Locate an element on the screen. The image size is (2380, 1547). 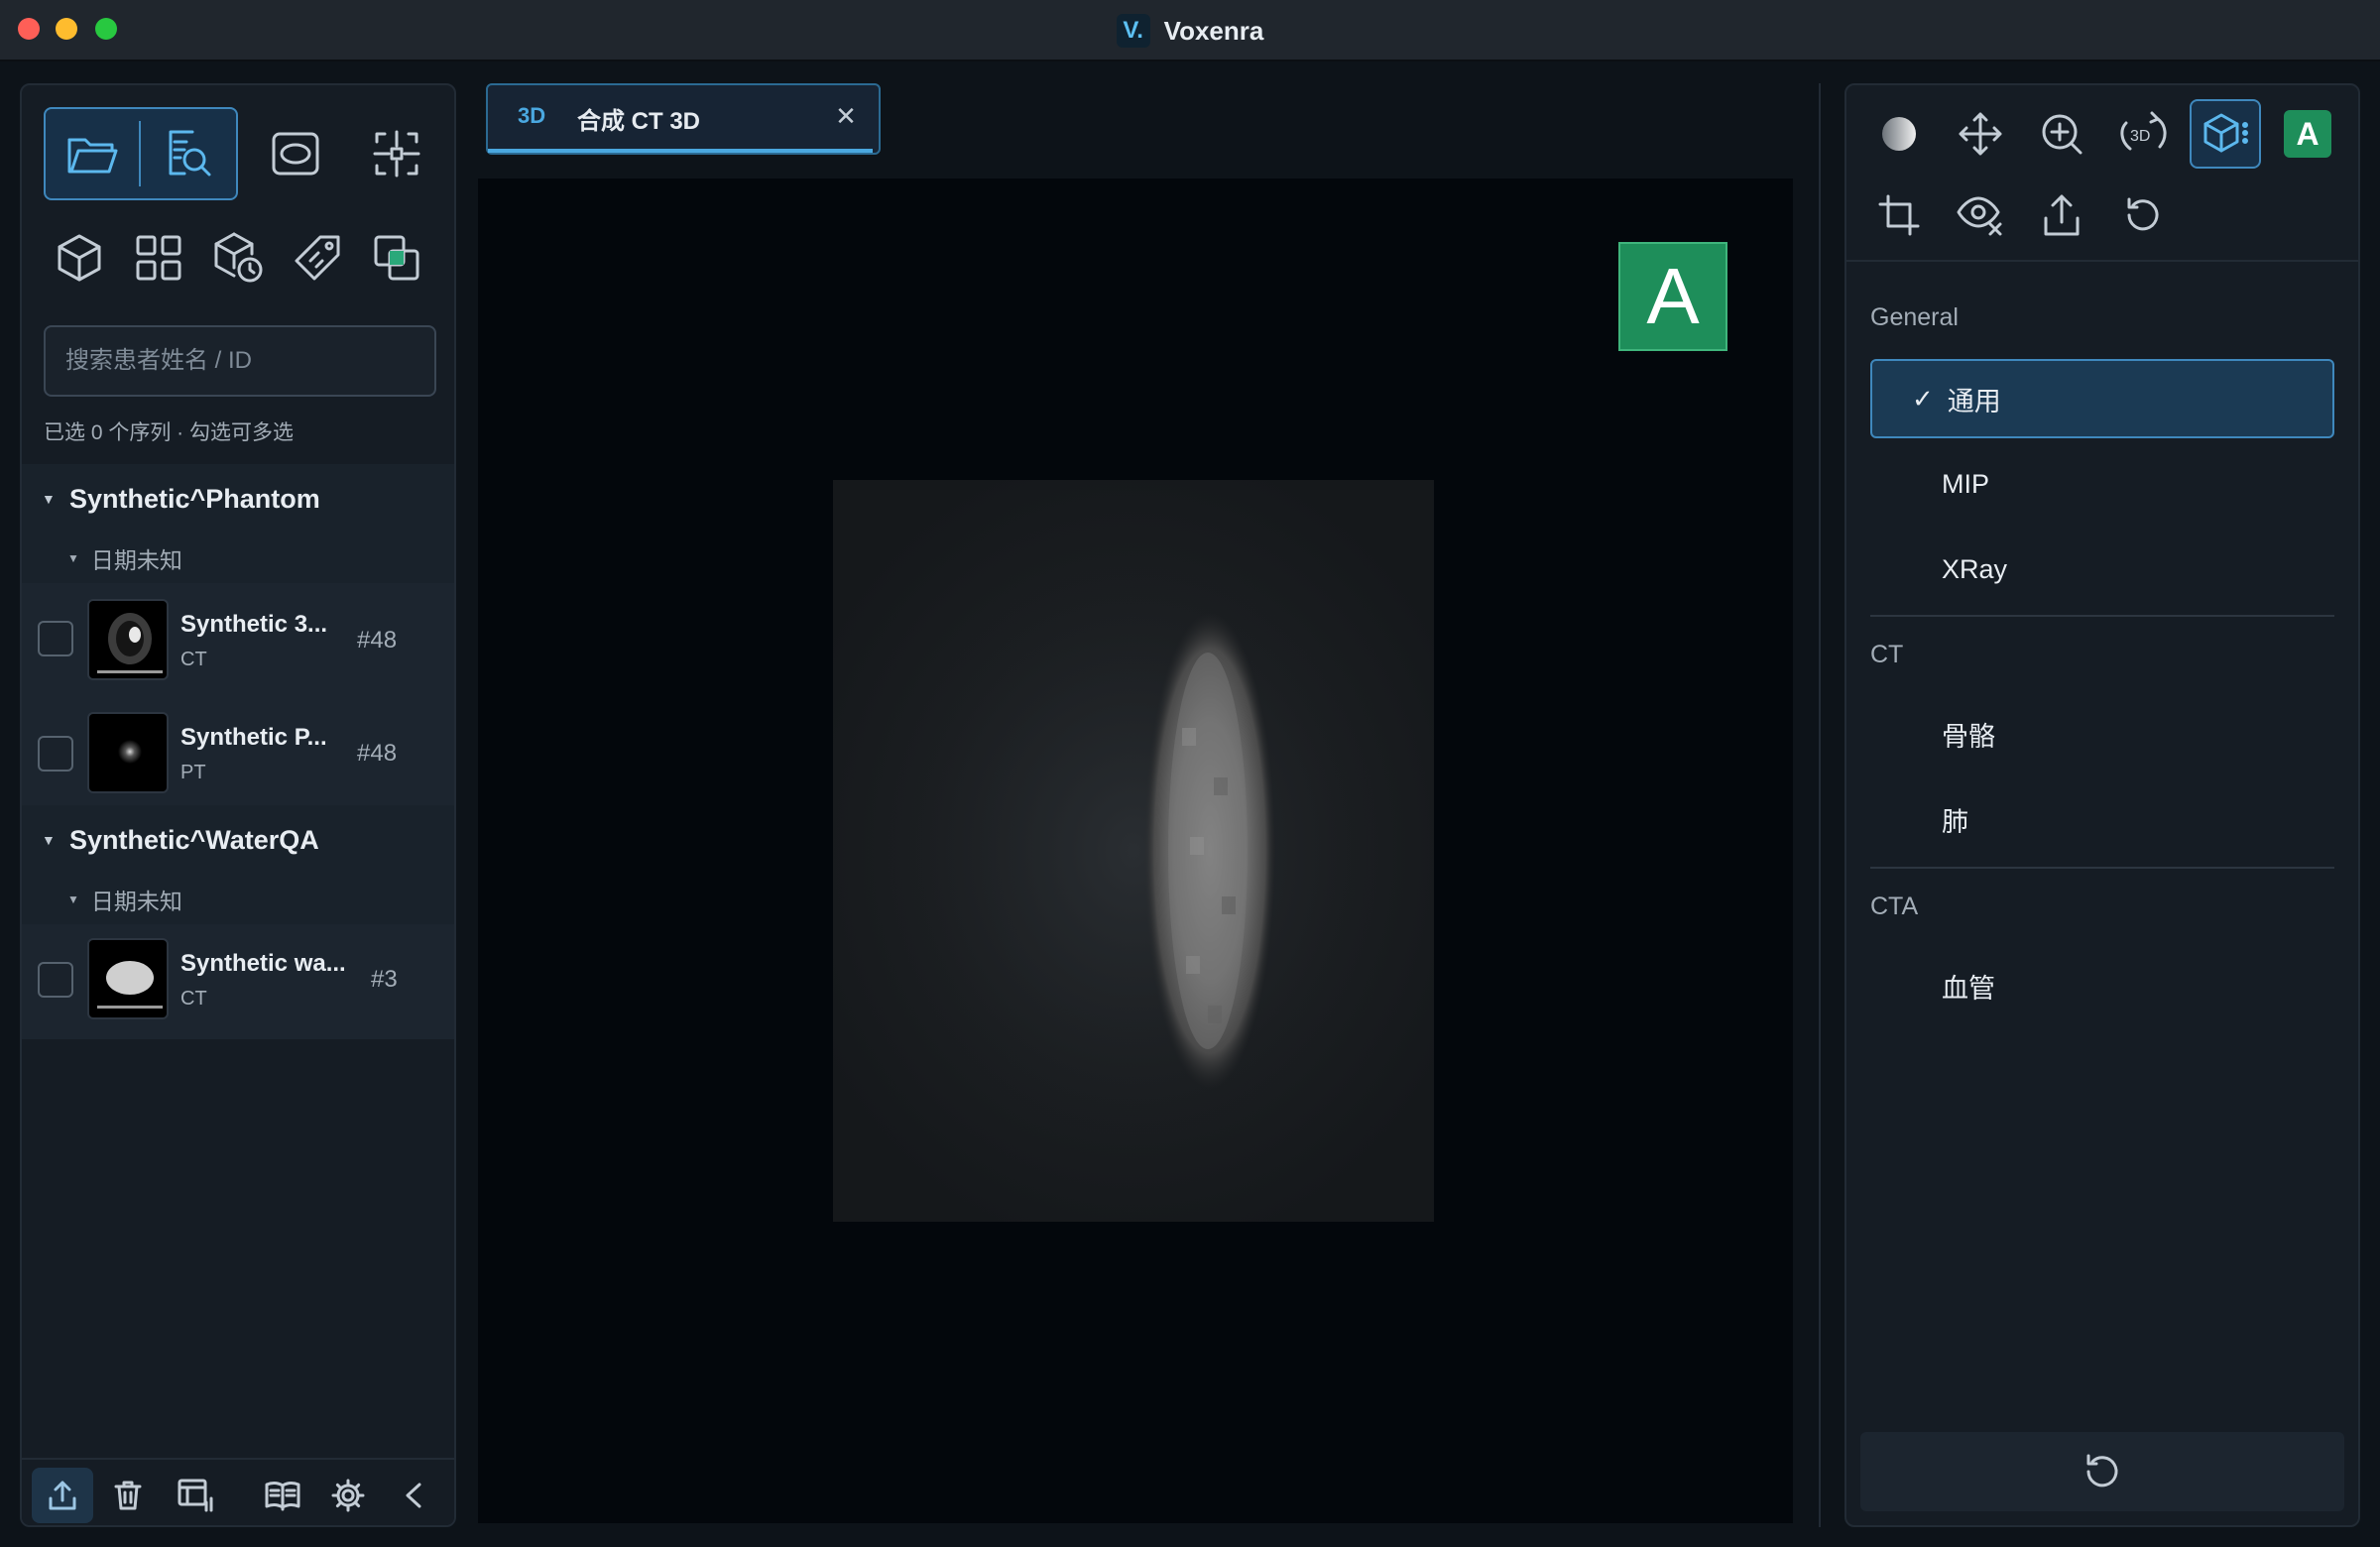
active-tab-indicator is located at coordinates (680, 151).